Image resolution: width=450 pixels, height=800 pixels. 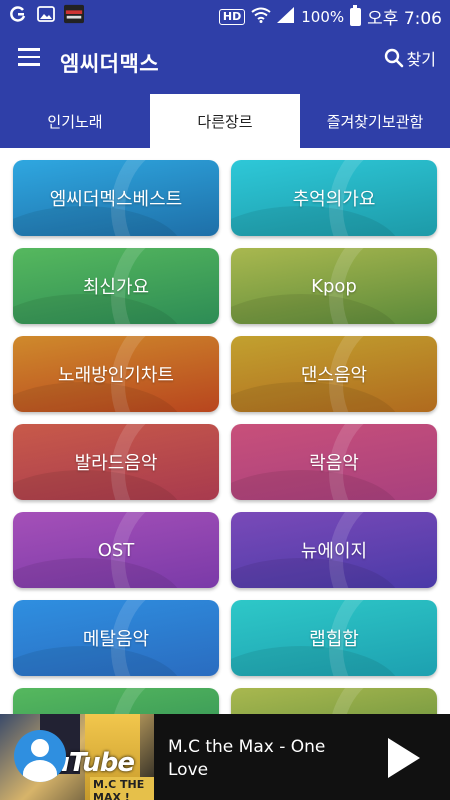 I want to click on genre-tile-dance: 댄스음악, so click(x=334, y=374).